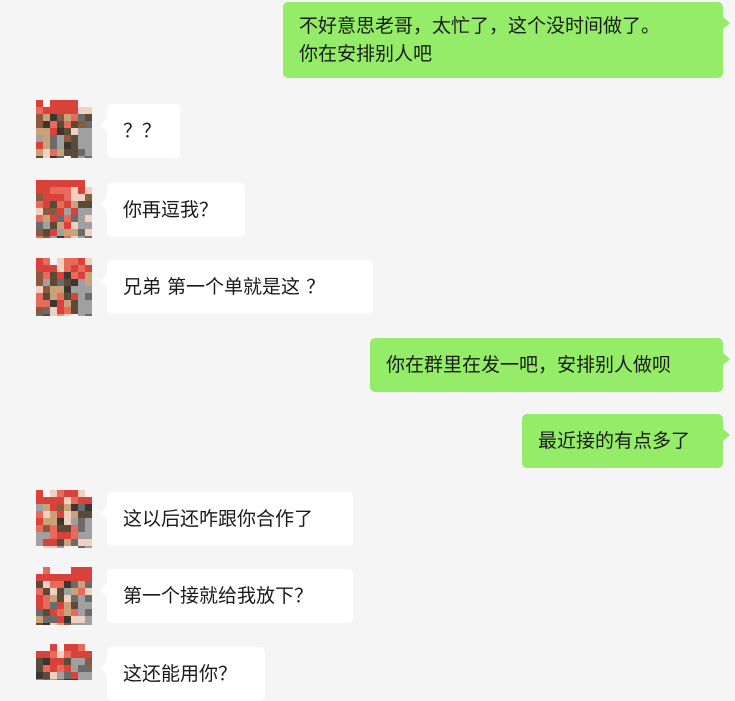 This screenshot has width=735, height=701. I want to click on message-bubble-outgoing: 最近接的有点多了, so click(626, 441).